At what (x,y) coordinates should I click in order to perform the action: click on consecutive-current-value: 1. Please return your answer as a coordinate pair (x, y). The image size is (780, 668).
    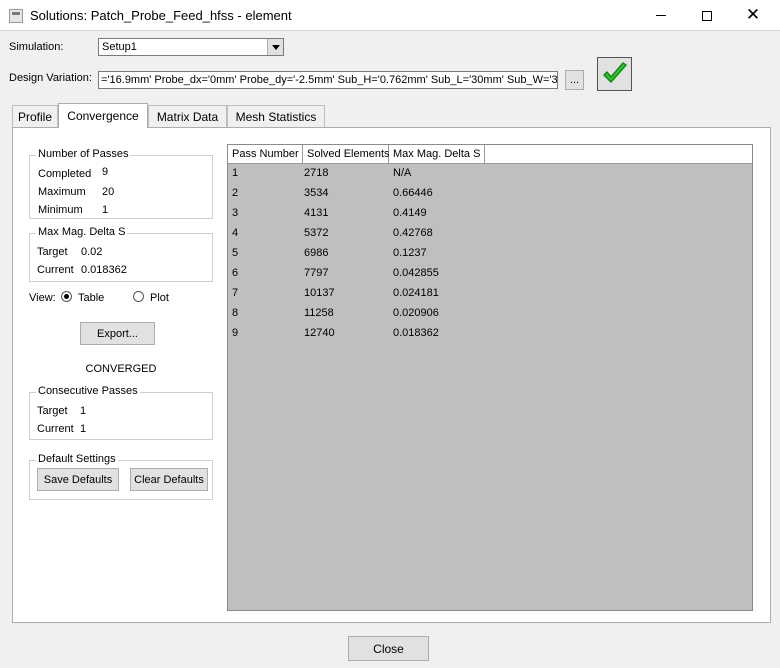
    Looking at the image, I should click on (83, 429).